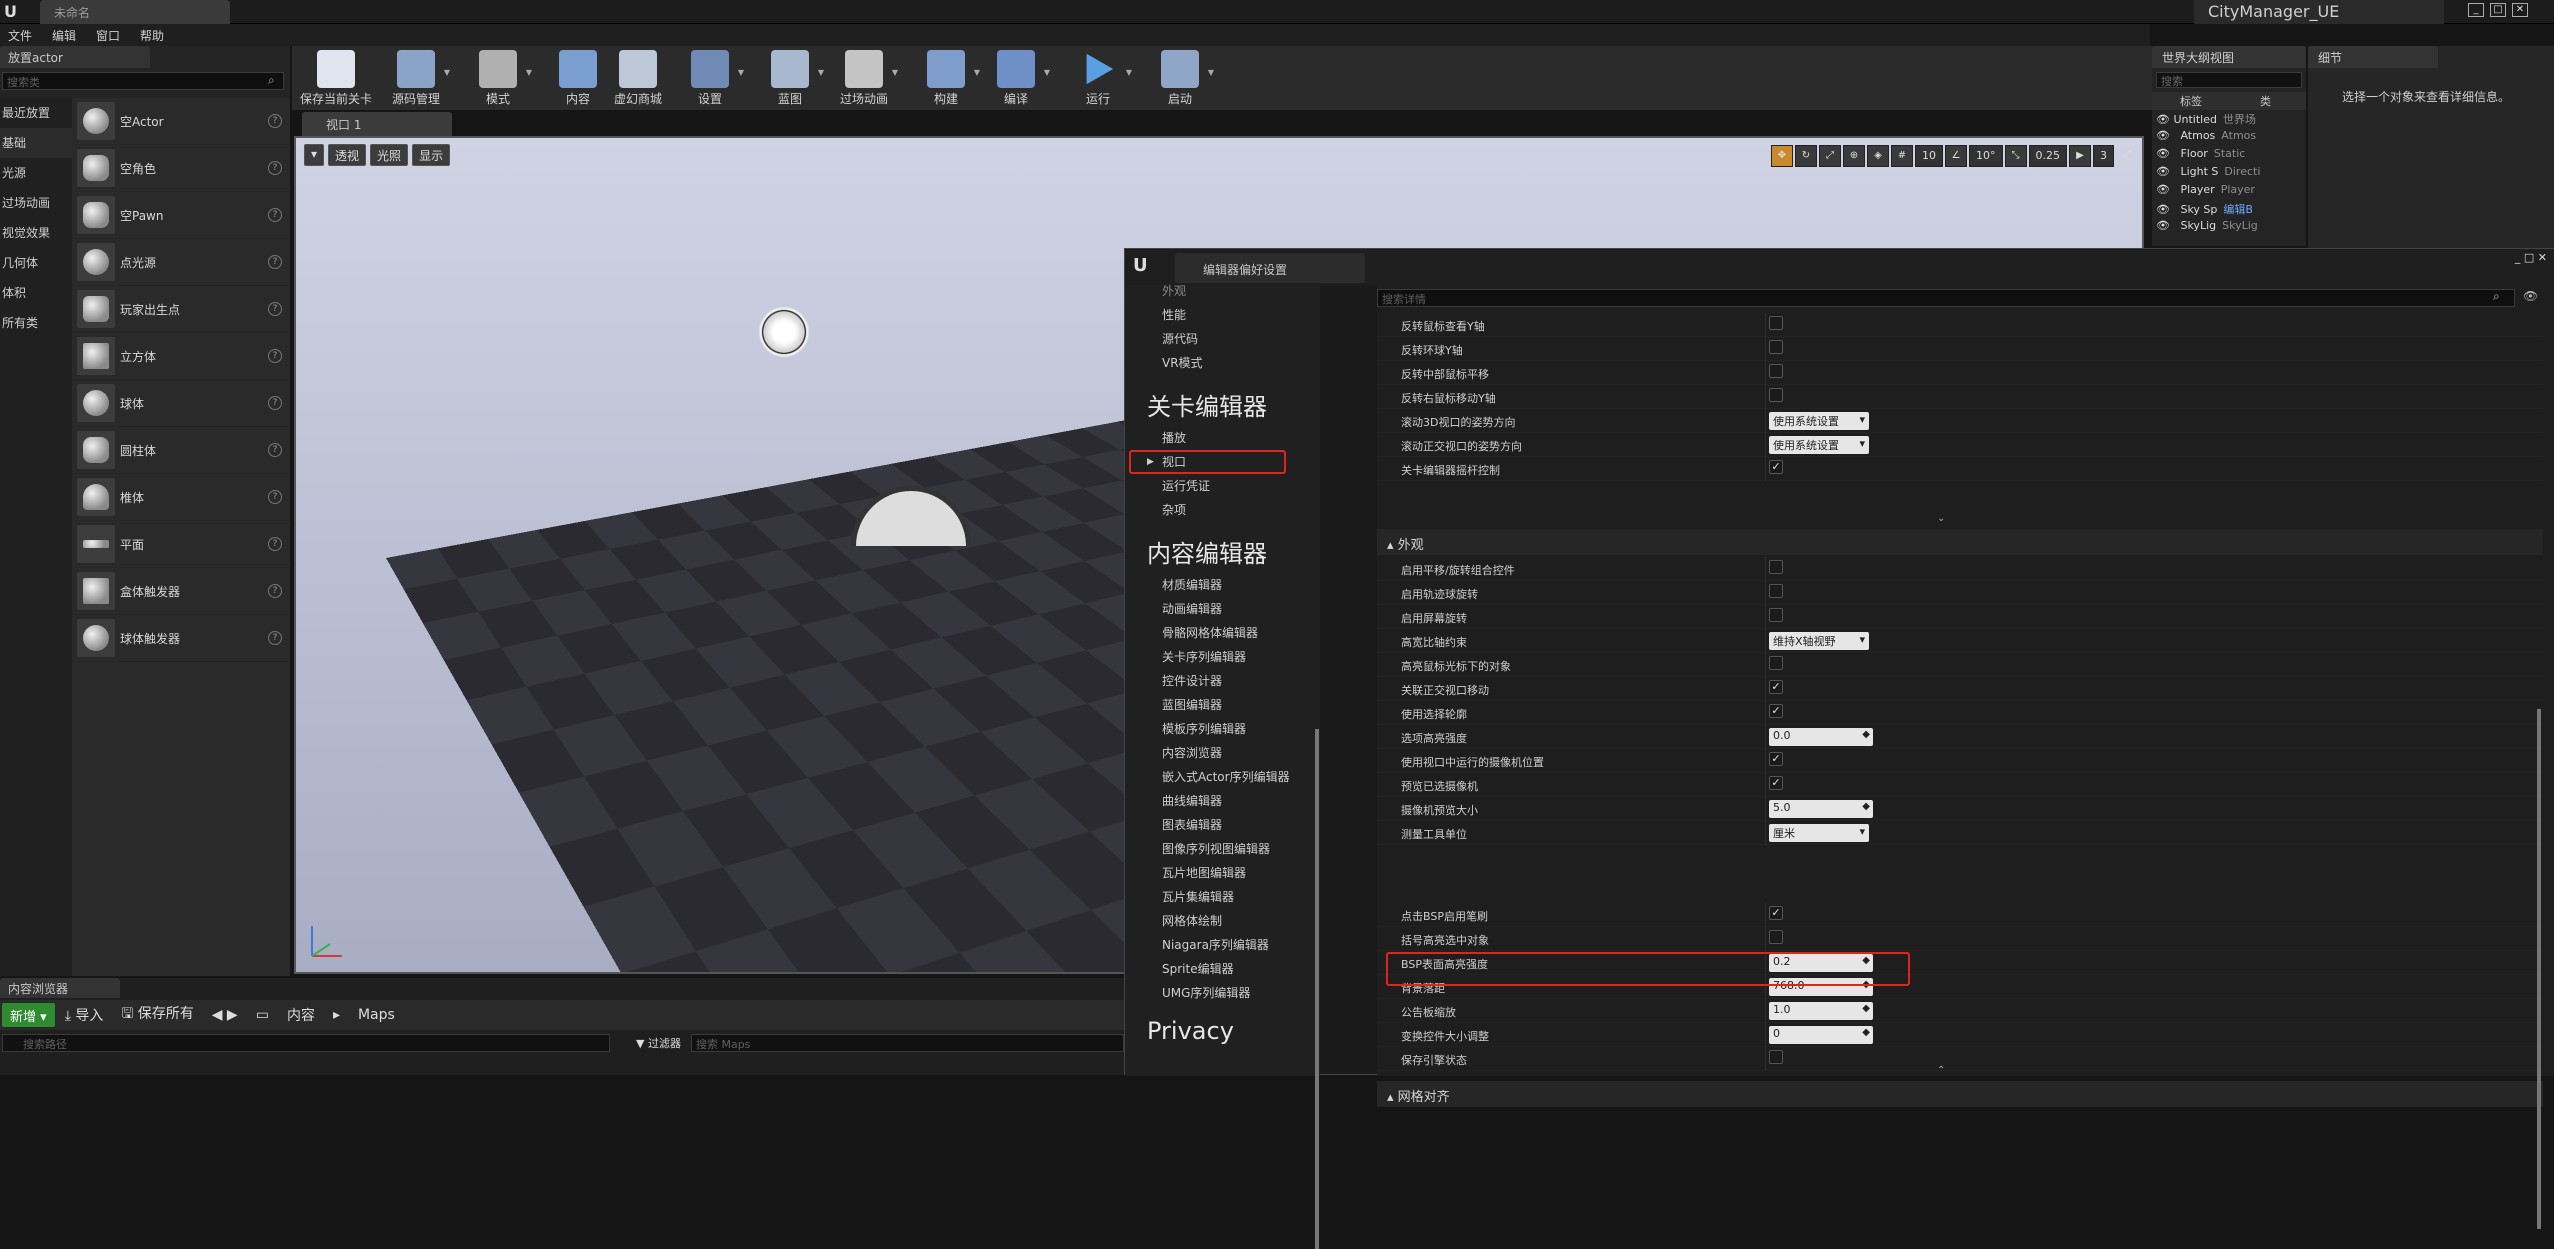 This screenshot has width=2554, height=1249. Describe the element at coordinates (36, 113) in the screenshot. I see `category-recent: 最近放置` at that location.